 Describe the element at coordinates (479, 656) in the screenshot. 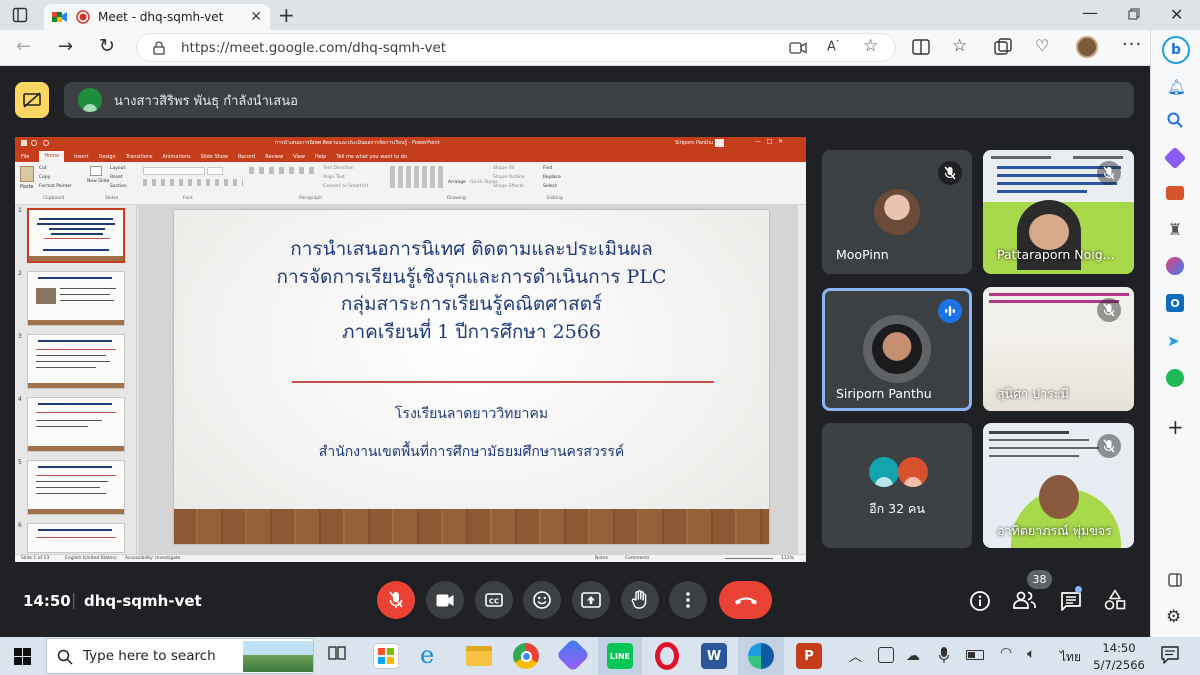

I see `file-explorer-icon` at that location.